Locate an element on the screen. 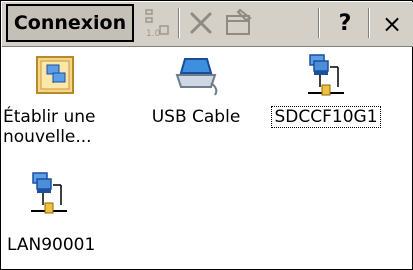  svg-text: 1.0 is located at coordinates (153, 34).